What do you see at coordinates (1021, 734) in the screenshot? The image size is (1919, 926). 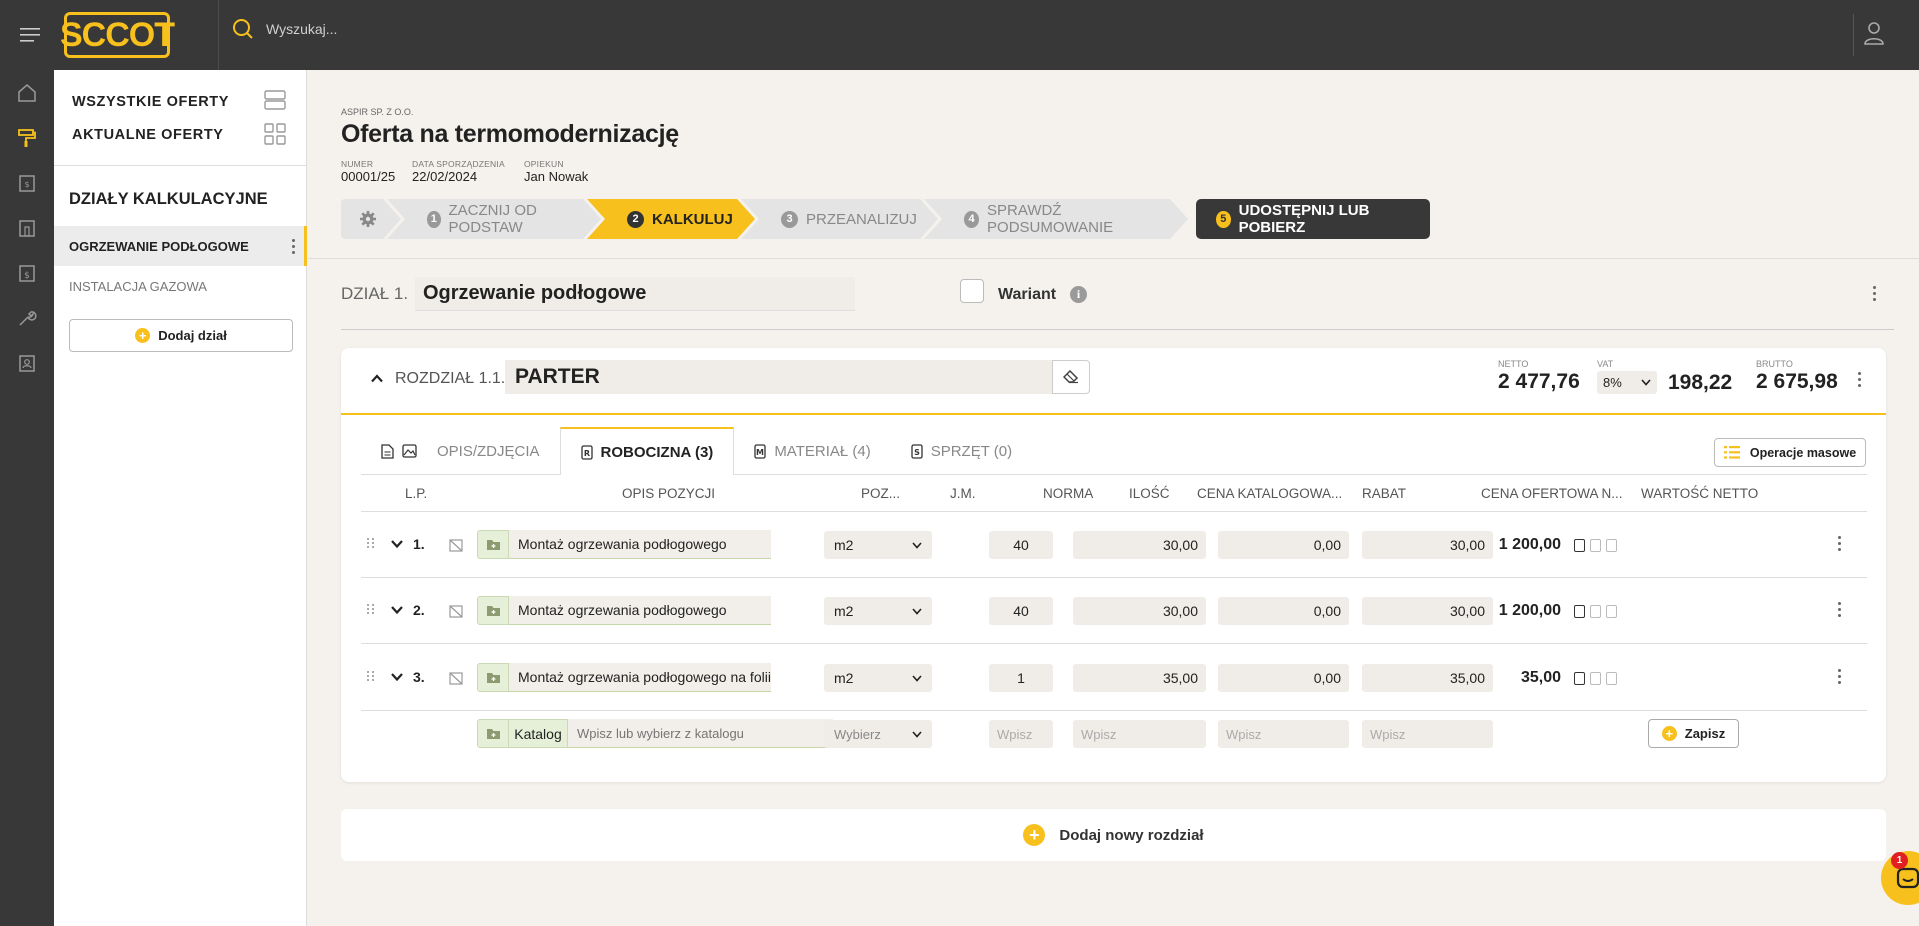 I see `quantity-input: Wpisz` at bounding box center [1021, 734].